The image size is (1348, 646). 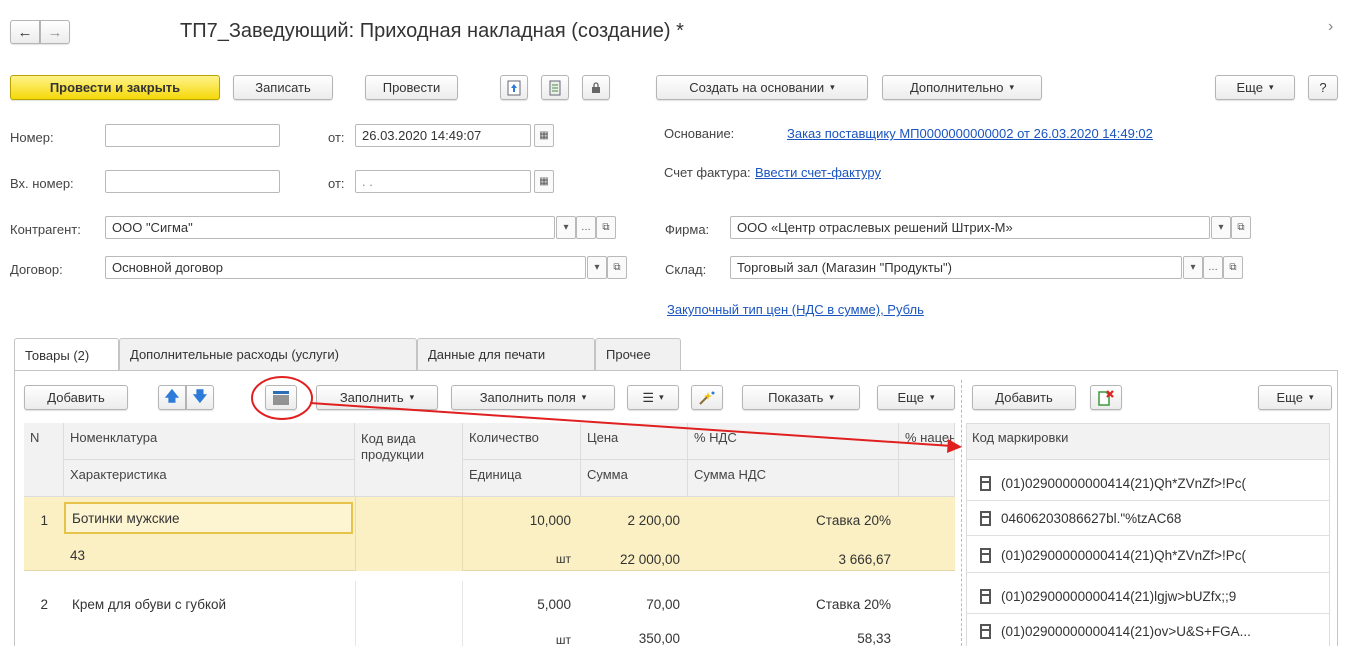 I want to click on marking-code-item: (01)02900000000414(21)lgjw>bUZfx;;9, so click(x=1148, y=596).